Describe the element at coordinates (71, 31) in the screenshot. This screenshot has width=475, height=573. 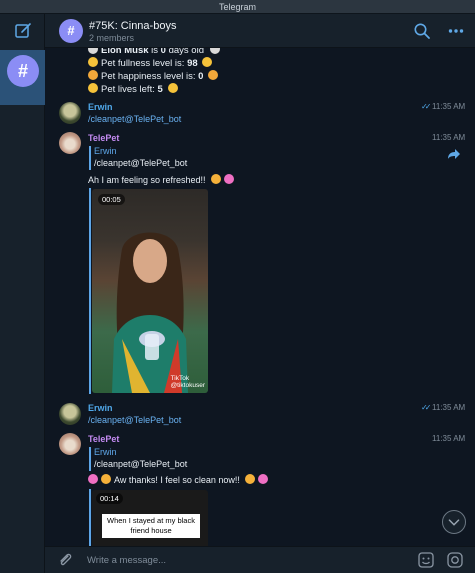
I see `group-avatar: #` at that location.